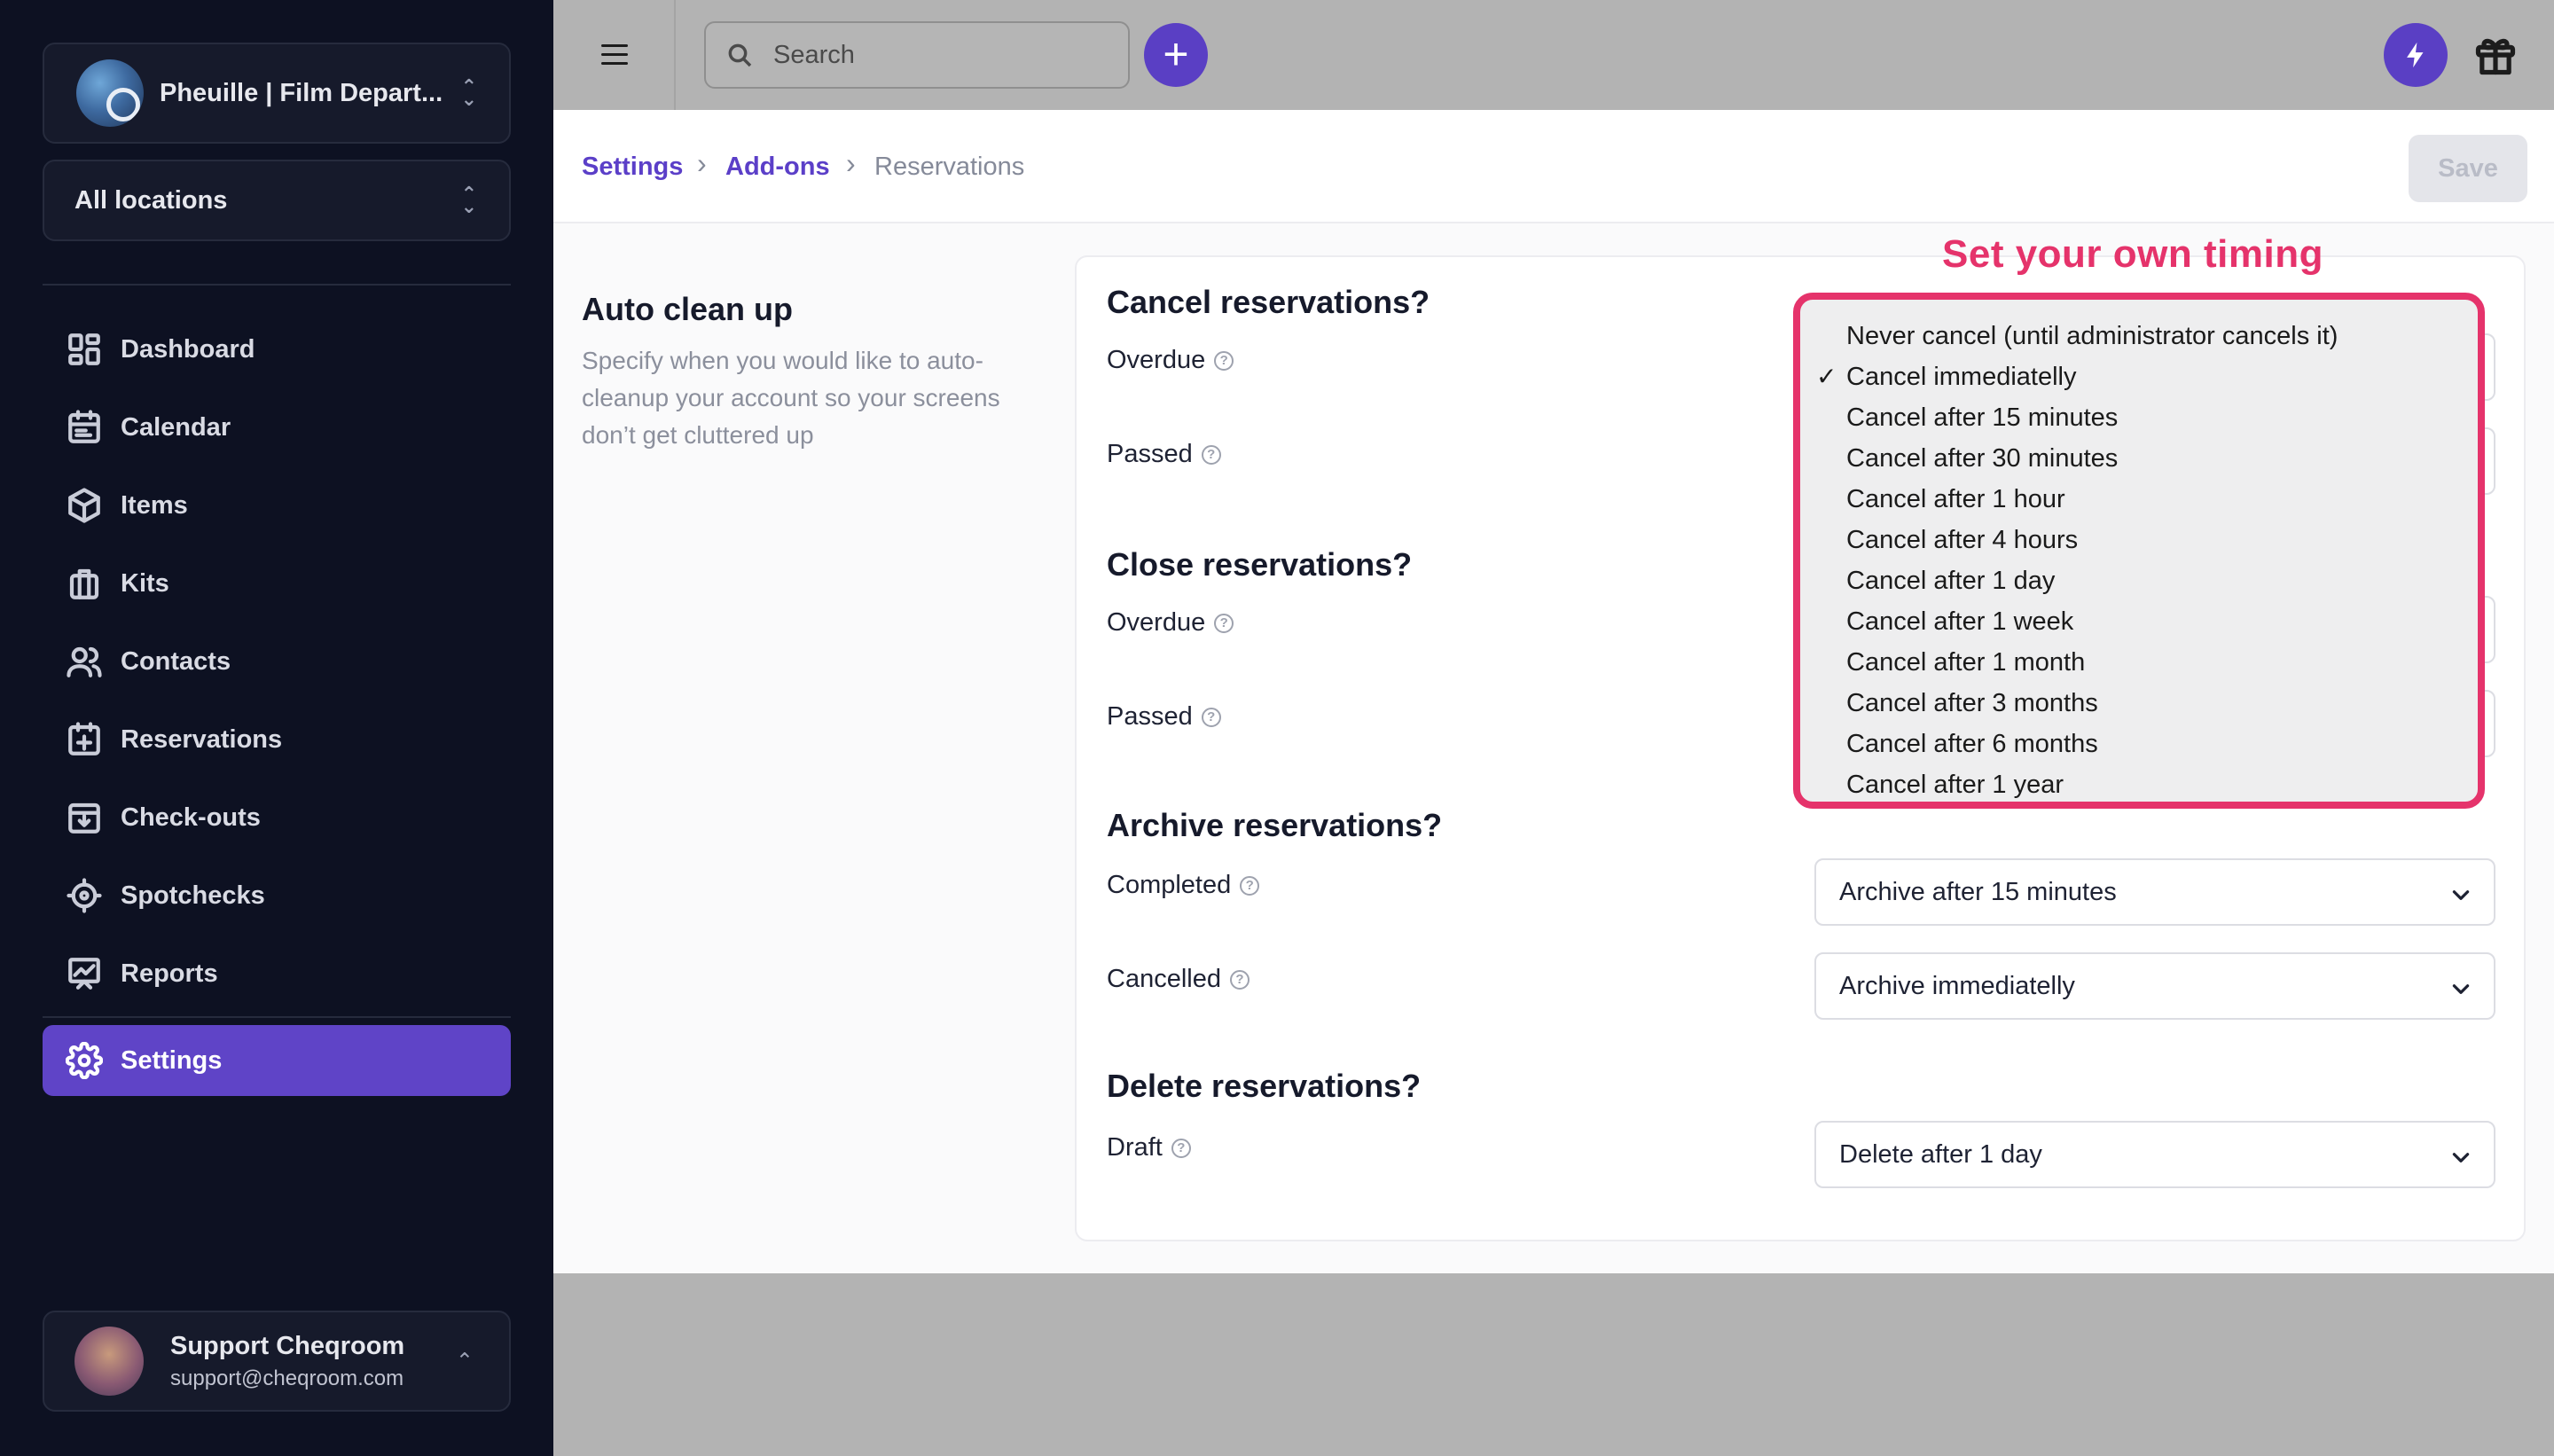  I want to click on crosshair-icon, so click(84, 895).